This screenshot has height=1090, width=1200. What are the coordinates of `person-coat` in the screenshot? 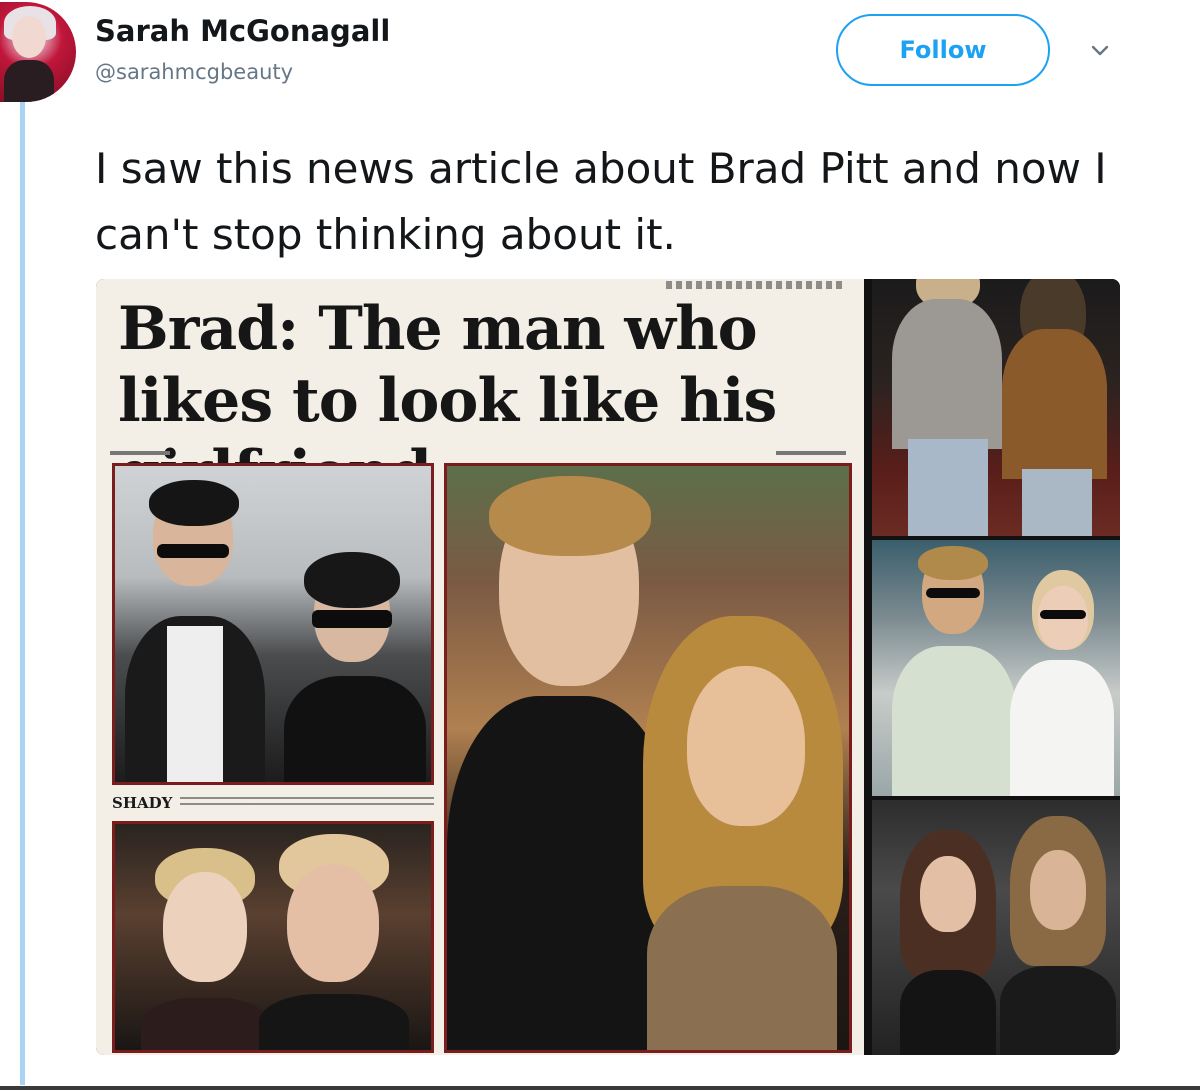 It's located at (355, 729).